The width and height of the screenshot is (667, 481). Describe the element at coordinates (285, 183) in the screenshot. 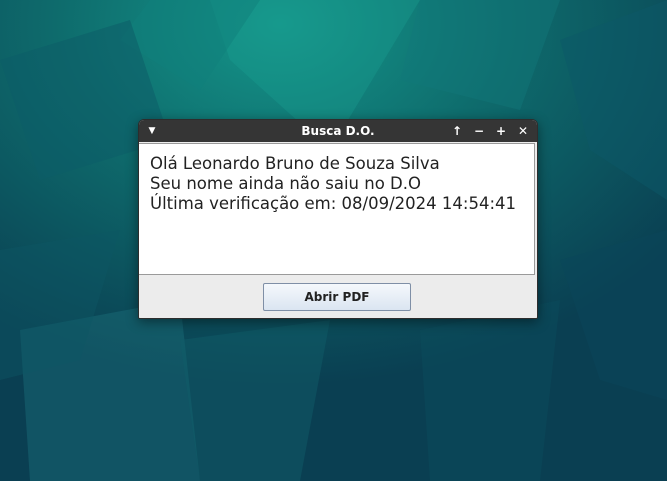

I see `status-line: Seu nome ainda não saiu no D.O` at that location.